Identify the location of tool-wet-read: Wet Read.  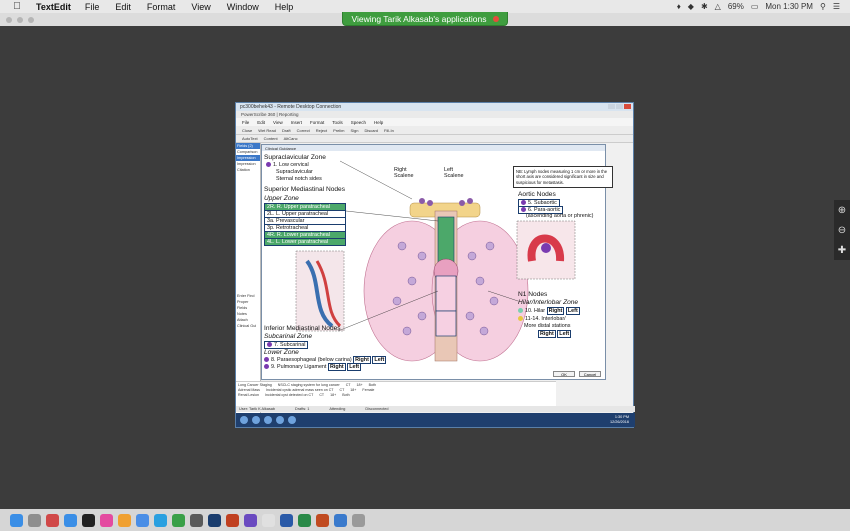
(267, 130).